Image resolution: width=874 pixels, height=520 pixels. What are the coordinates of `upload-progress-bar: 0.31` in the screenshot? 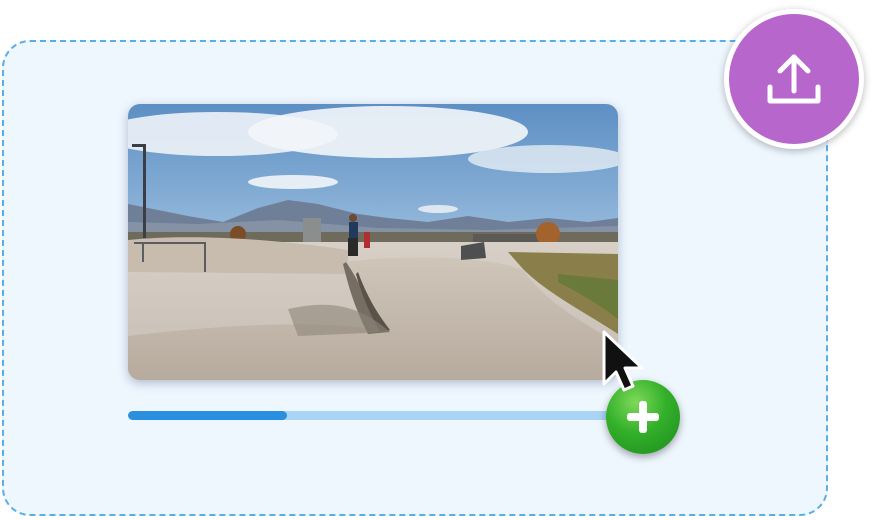 It's located at (384, 415).